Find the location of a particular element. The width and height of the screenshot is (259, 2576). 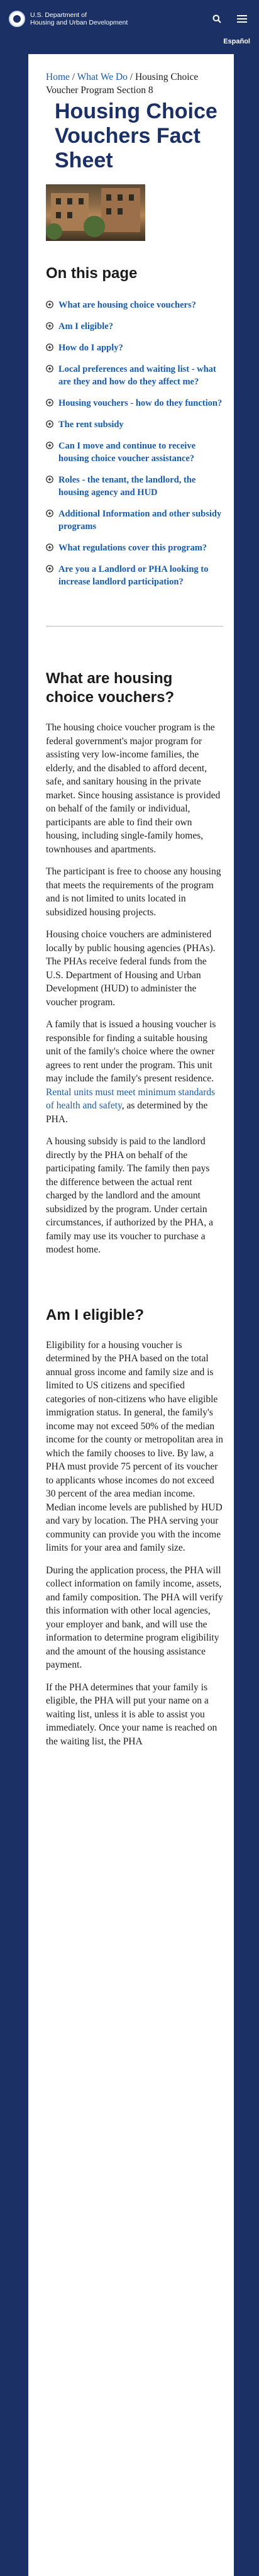

breadcrumb-what-we-do-link: What We Do is located at coordinates (102, 77).